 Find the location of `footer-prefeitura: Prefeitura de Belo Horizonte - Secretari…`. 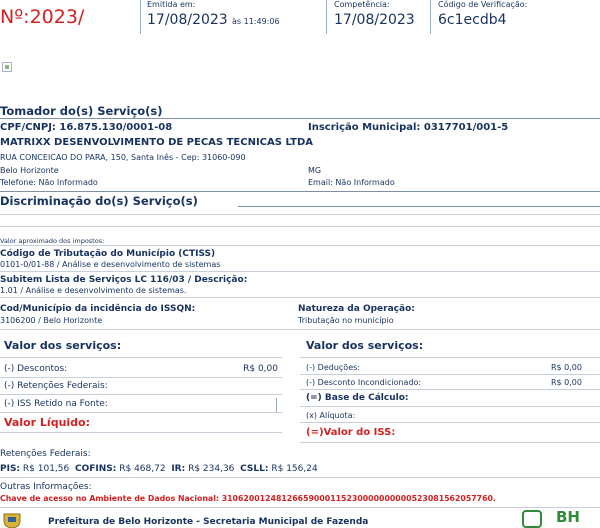

footer-prefeitura: Prefeitura de Belo Horizonte - Secretari… is located at coordinates (208, 522).